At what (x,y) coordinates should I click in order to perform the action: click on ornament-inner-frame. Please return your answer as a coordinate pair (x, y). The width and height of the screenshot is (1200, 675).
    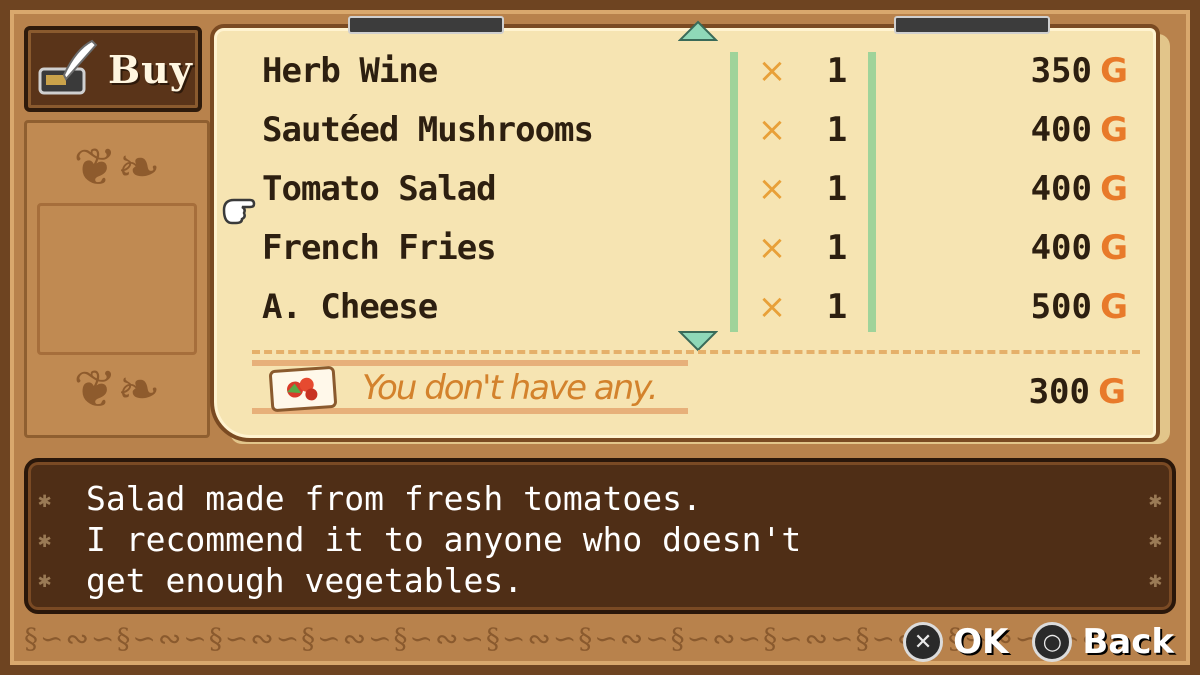
    Looking at the image, I should click on (117, 279).